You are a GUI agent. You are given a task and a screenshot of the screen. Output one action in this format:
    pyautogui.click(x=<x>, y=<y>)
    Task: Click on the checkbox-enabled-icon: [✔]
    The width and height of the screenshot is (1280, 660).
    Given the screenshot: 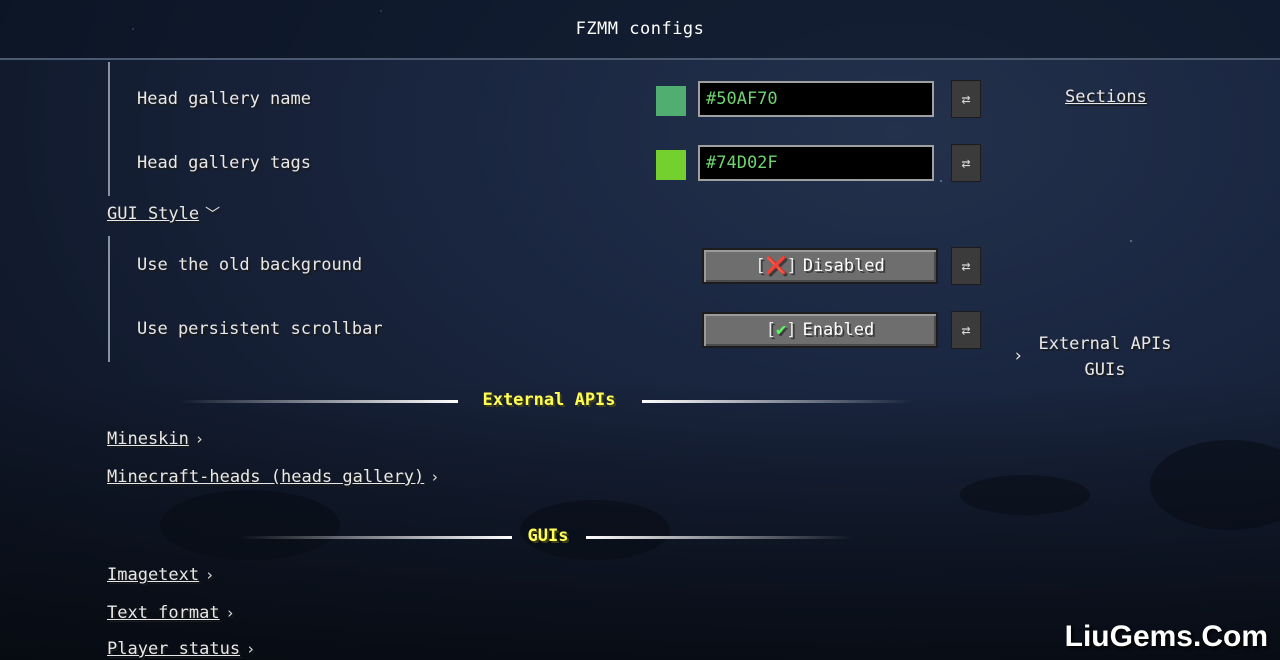 What is the action you would take?
    pyautogui.click(x=781, y=330)
    